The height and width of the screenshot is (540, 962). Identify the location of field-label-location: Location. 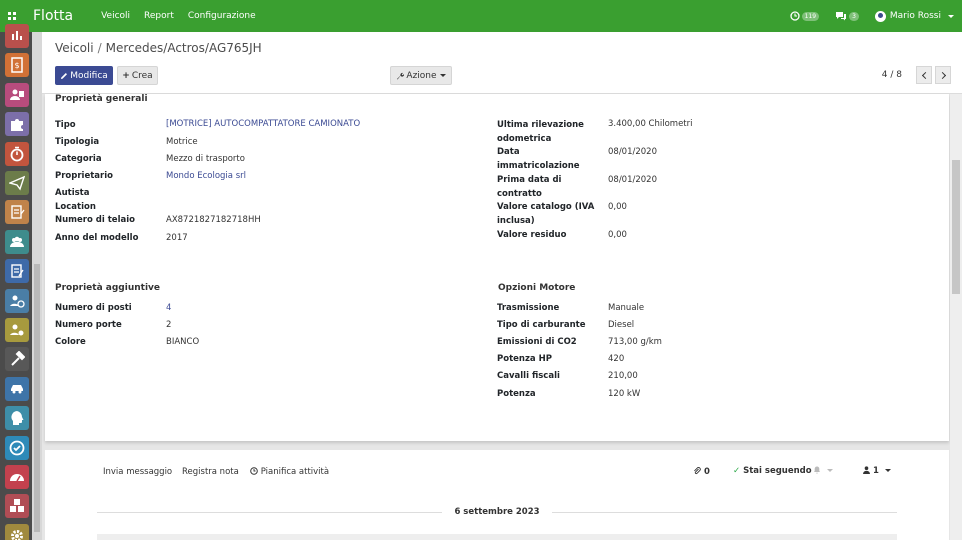
(75, 207).